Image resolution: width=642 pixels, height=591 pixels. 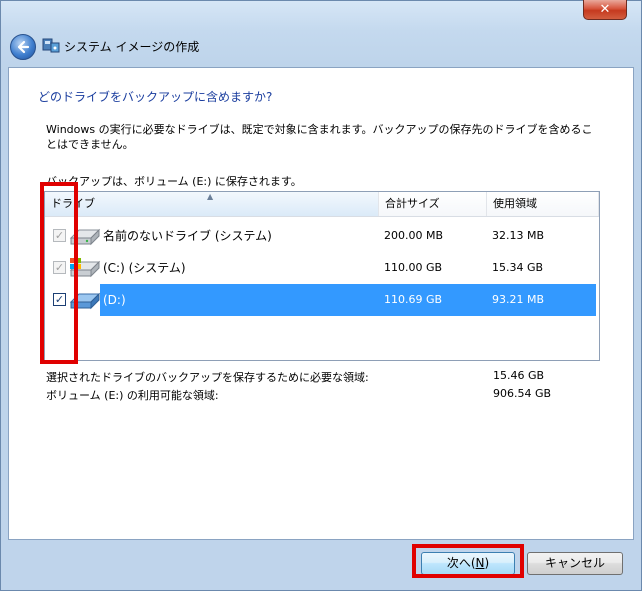 What do you see at coordinates (322, 236) in the screenshot?
I see `table-row: ✓ 名前のないドライブ (システム) 200.00 MB 32.13 MB` at bounding box center [322, 236].